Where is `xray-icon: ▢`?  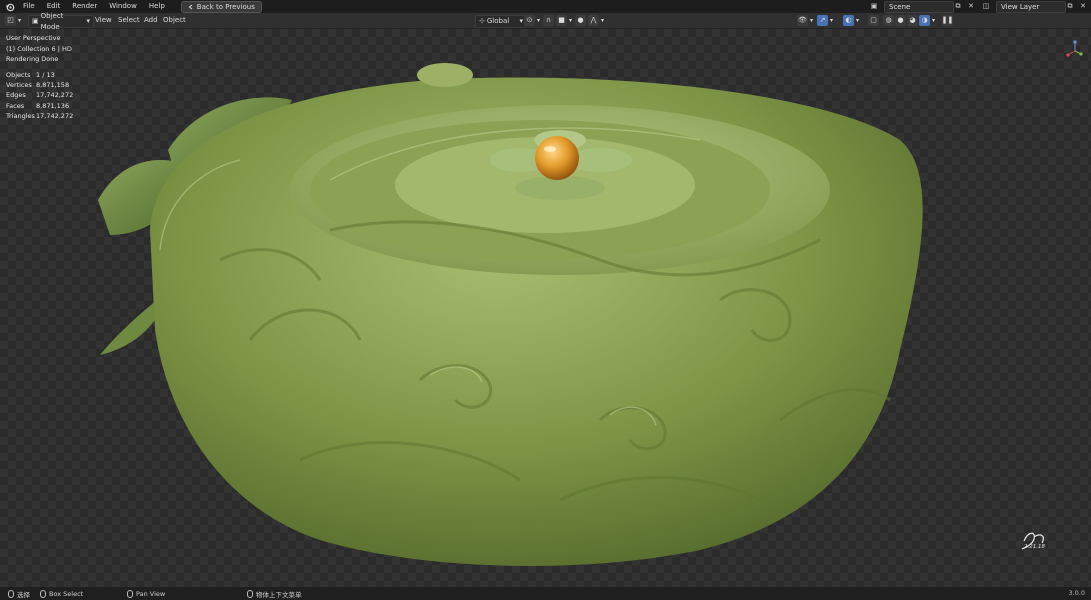 xray-icon: ▢ is located at coordinates (873, 20).